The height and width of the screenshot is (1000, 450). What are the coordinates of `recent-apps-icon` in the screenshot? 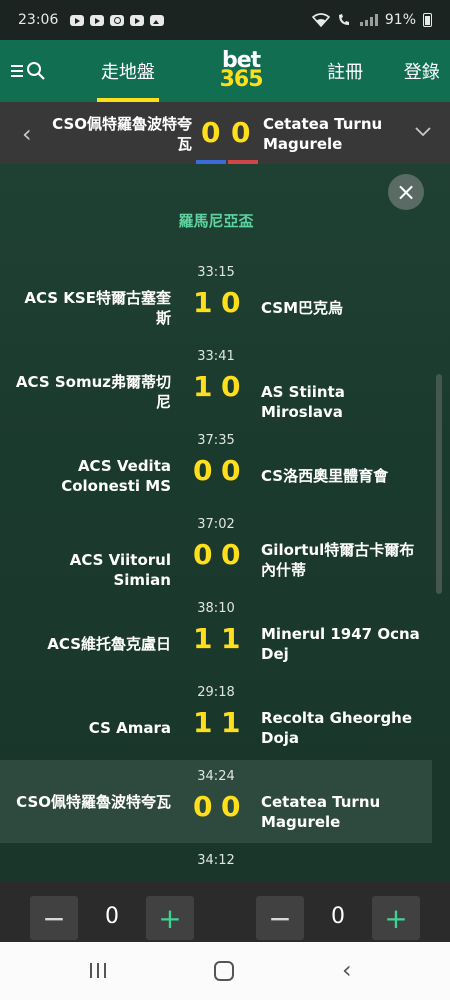 It's located at (98, 970).